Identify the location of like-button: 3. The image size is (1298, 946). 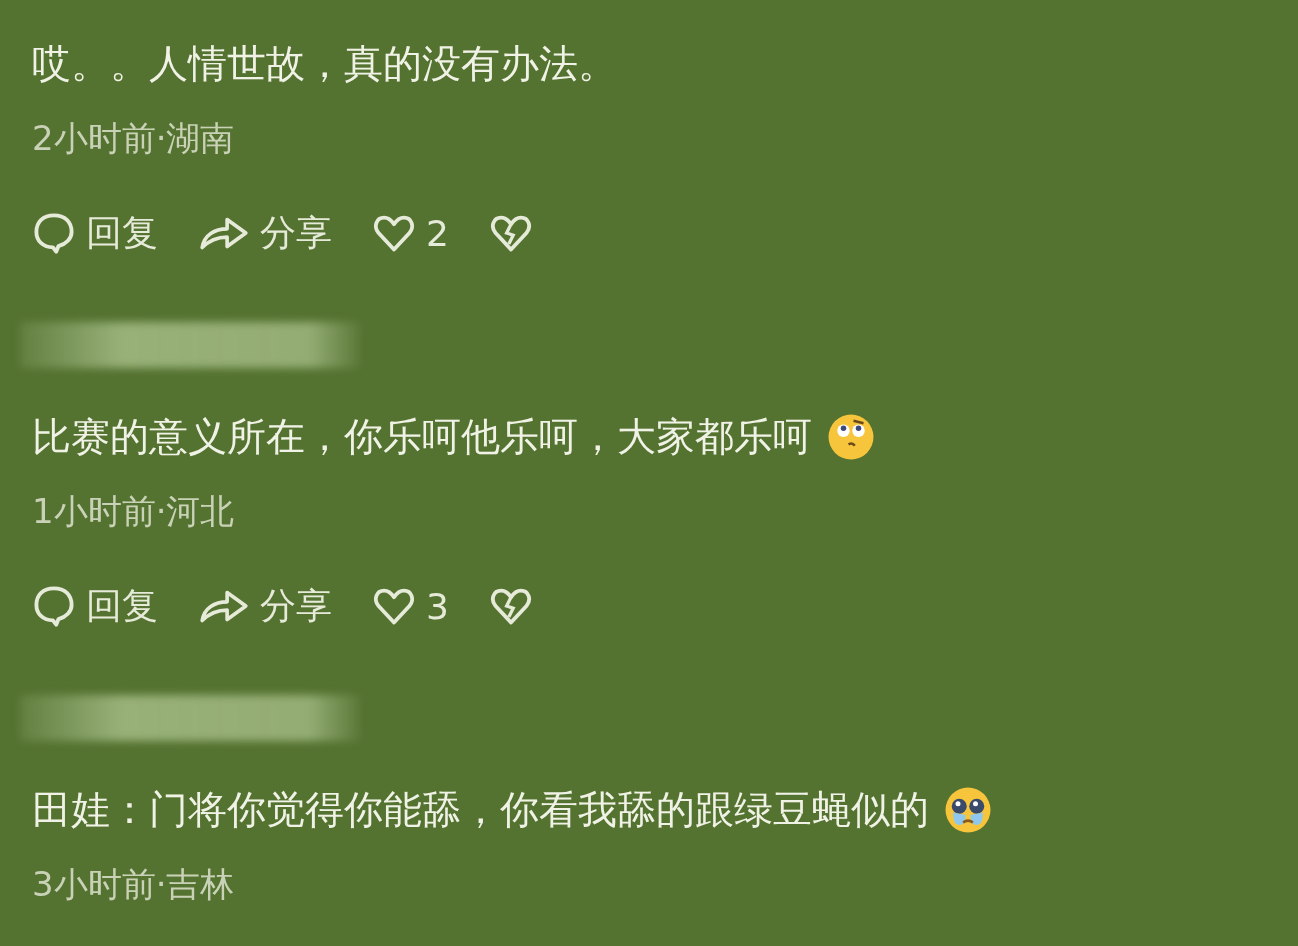
(410, 606).